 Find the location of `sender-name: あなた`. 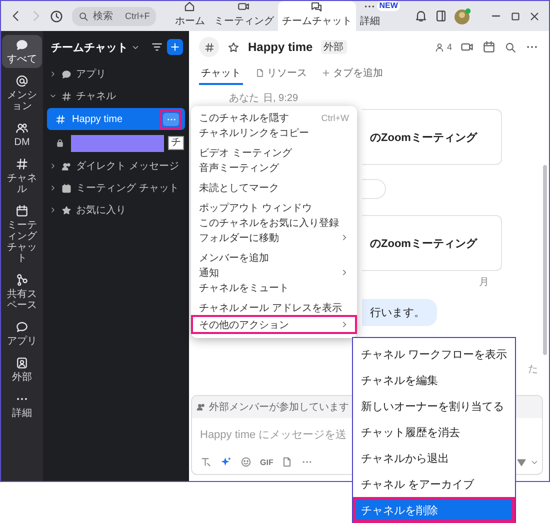

sender-name: あなた is located at coordinates (244, 98).